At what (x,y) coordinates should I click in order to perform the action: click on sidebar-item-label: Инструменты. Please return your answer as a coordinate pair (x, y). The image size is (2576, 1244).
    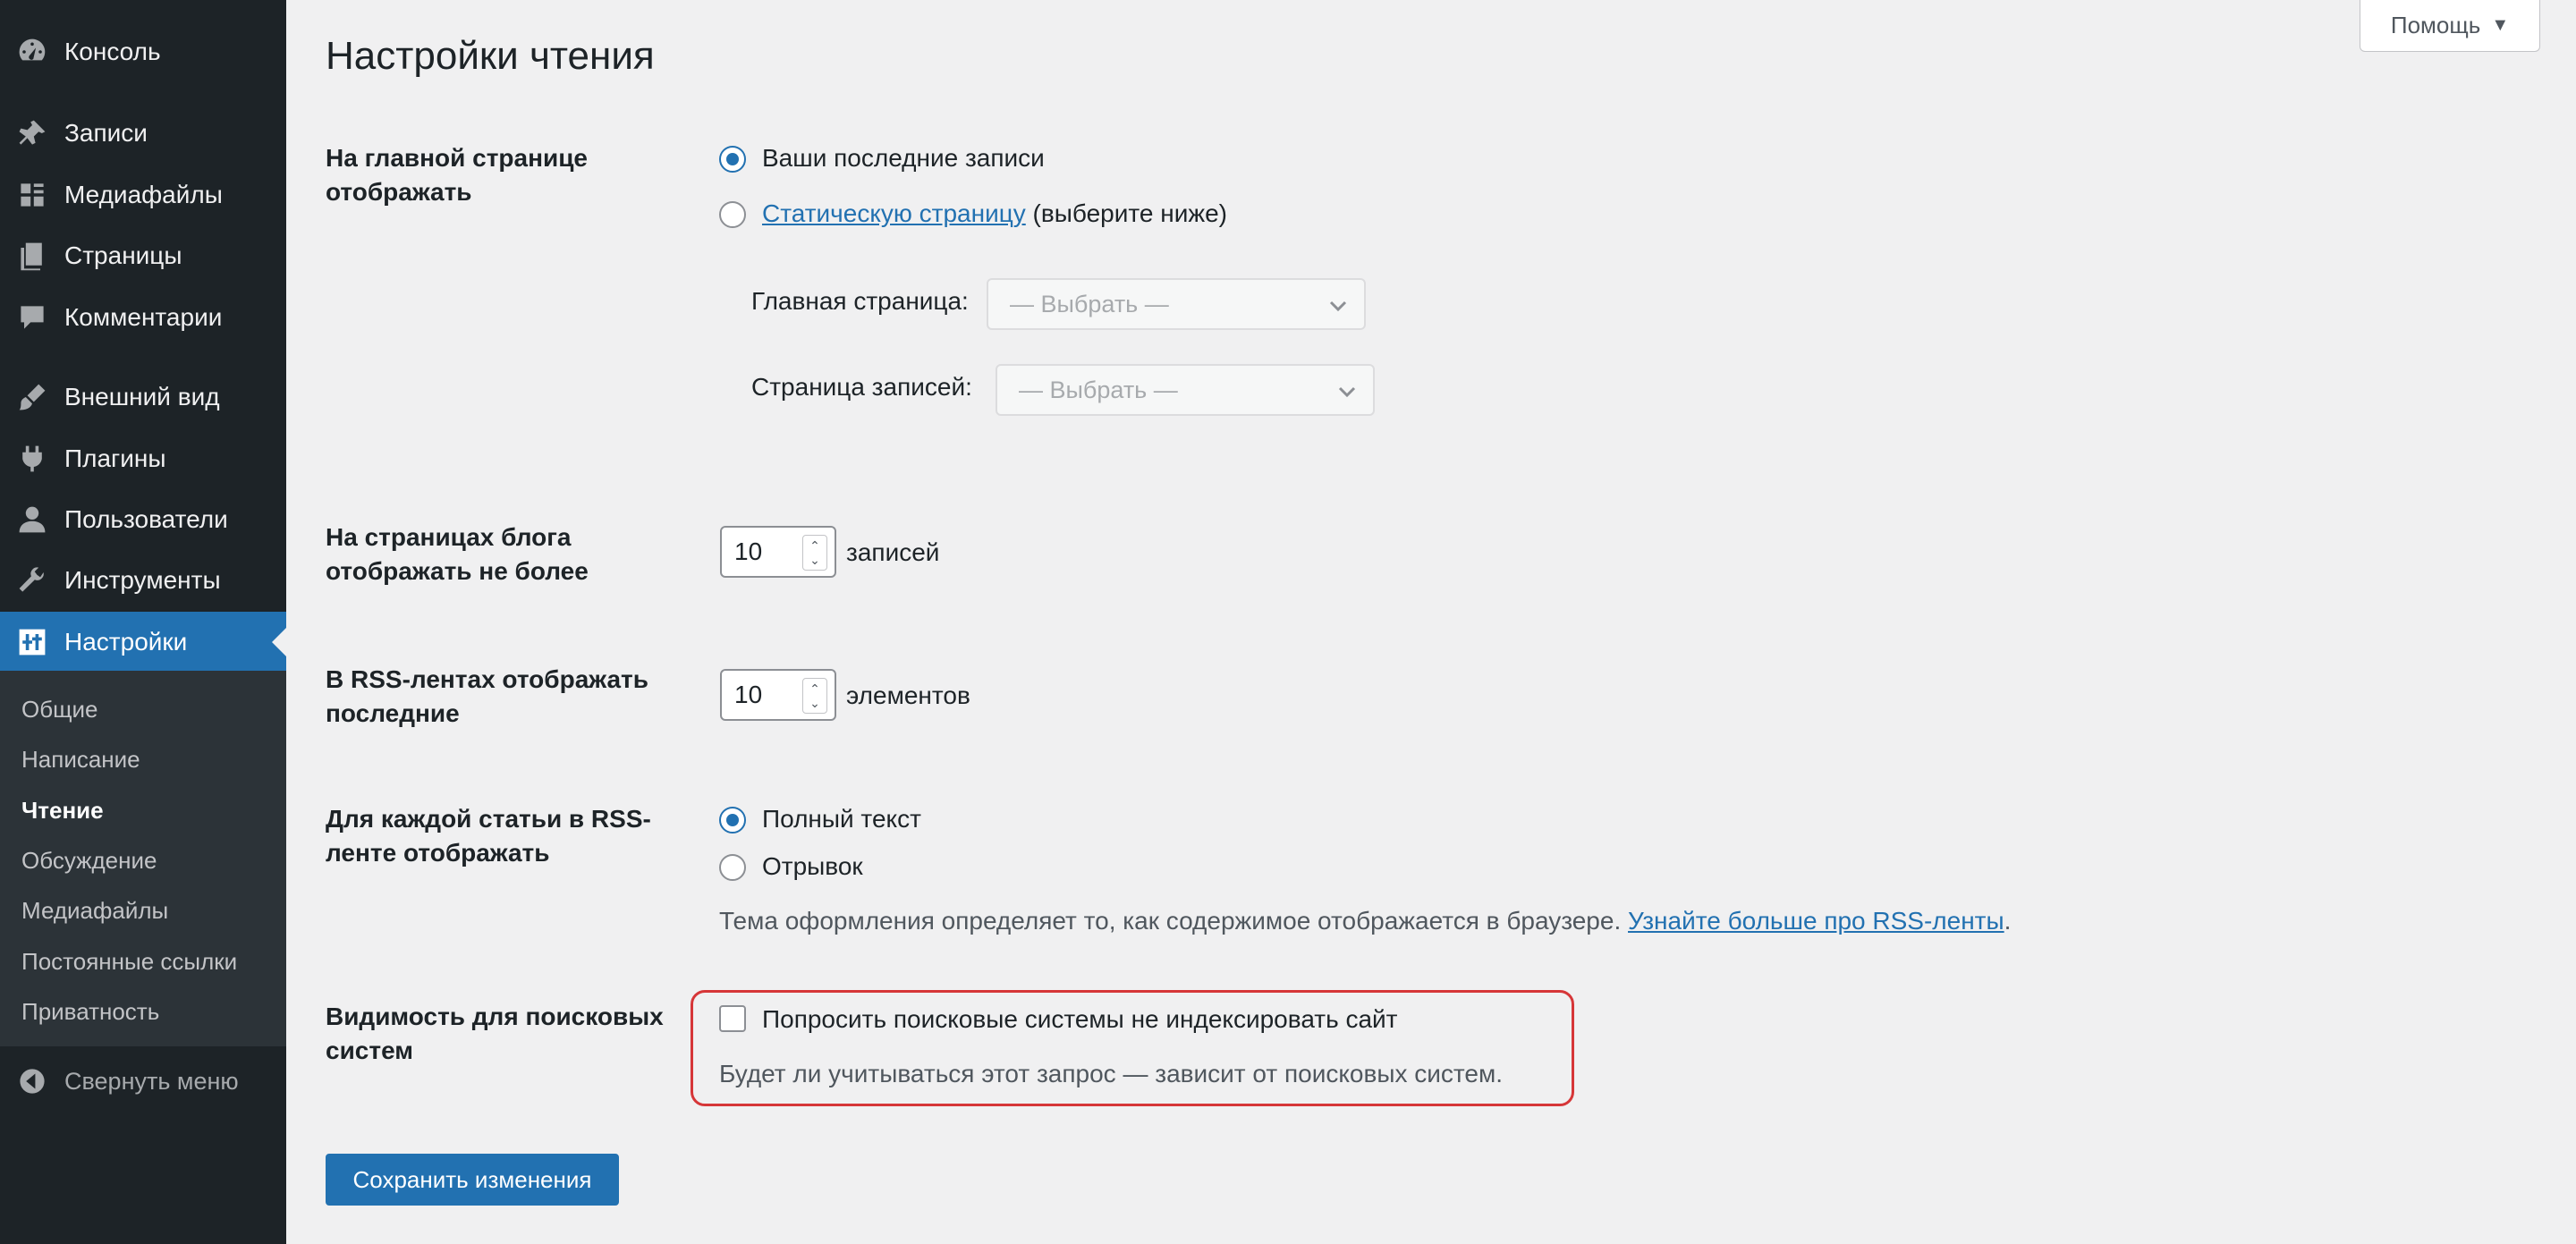
    Looking at the image, I should click on (142, 580).